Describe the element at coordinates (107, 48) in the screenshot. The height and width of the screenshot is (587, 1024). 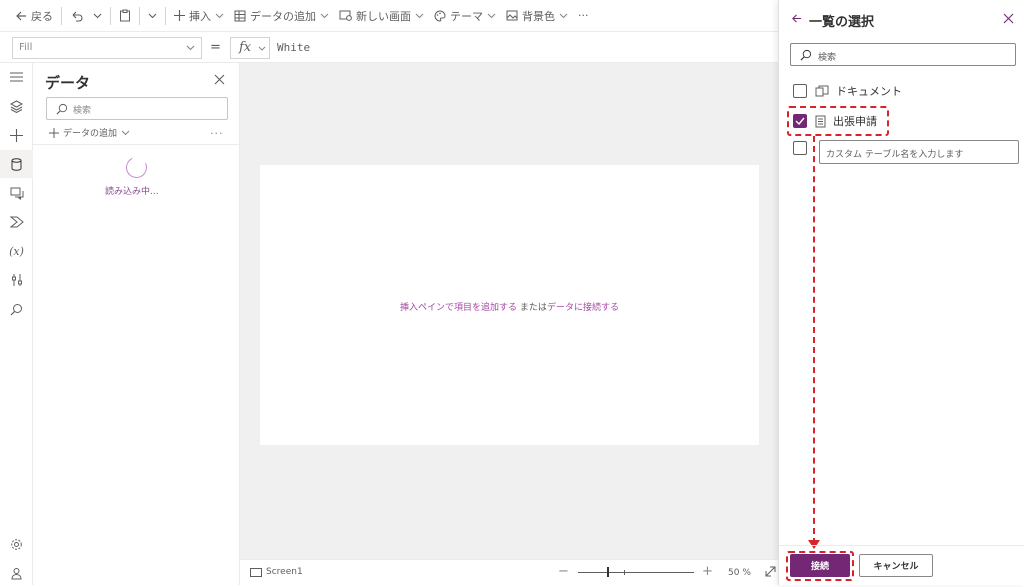
I see `property-dropdown: Fill` at that location.